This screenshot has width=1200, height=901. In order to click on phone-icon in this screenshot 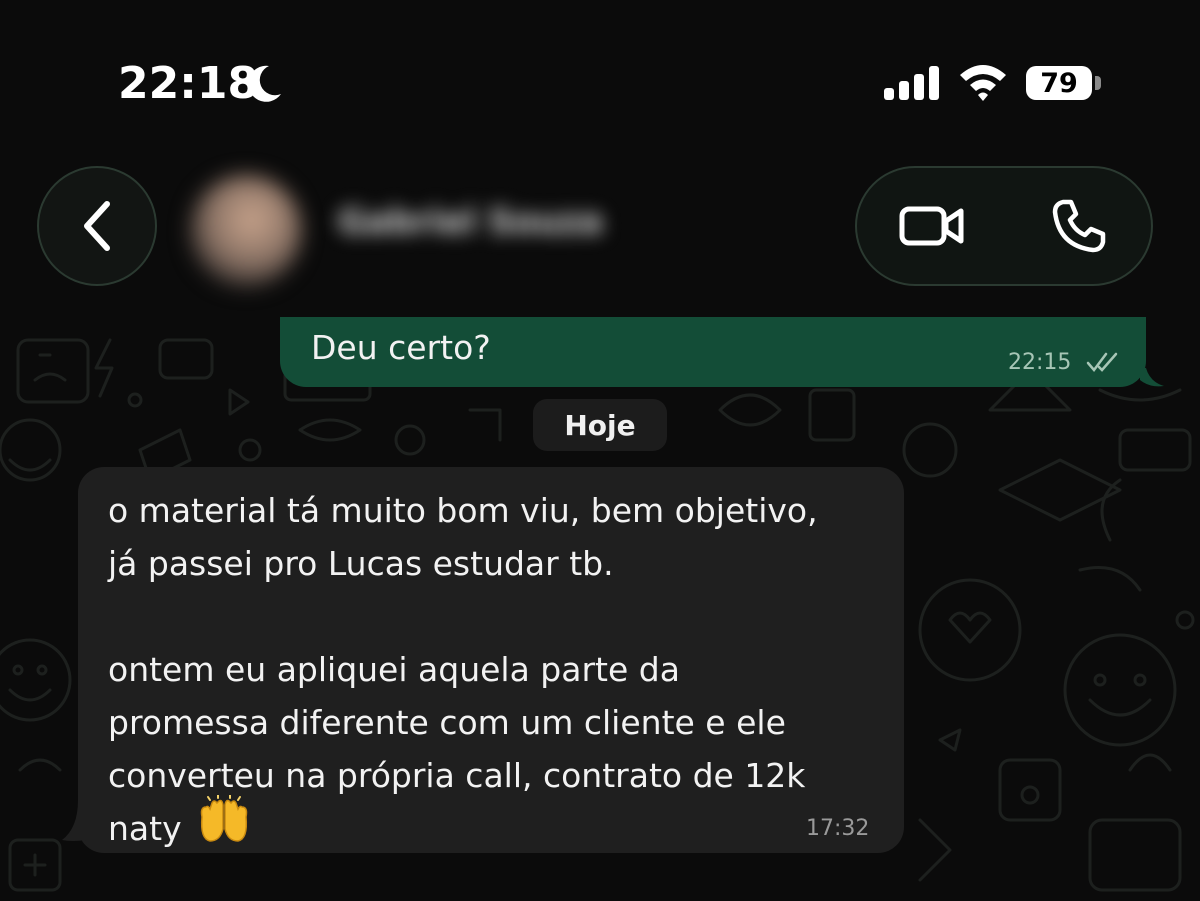, I will do `click(1079, 226)`.